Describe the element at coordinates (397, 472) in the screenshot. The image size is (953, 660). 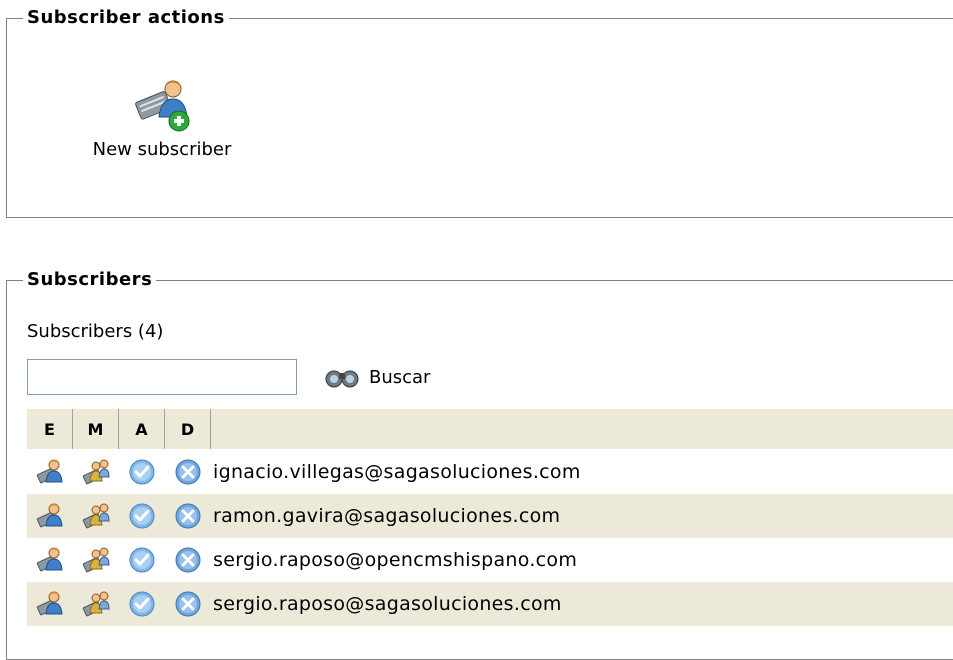
I see `subscriber-email: ignacio.villegas@sagasoluciones.com` at that location.